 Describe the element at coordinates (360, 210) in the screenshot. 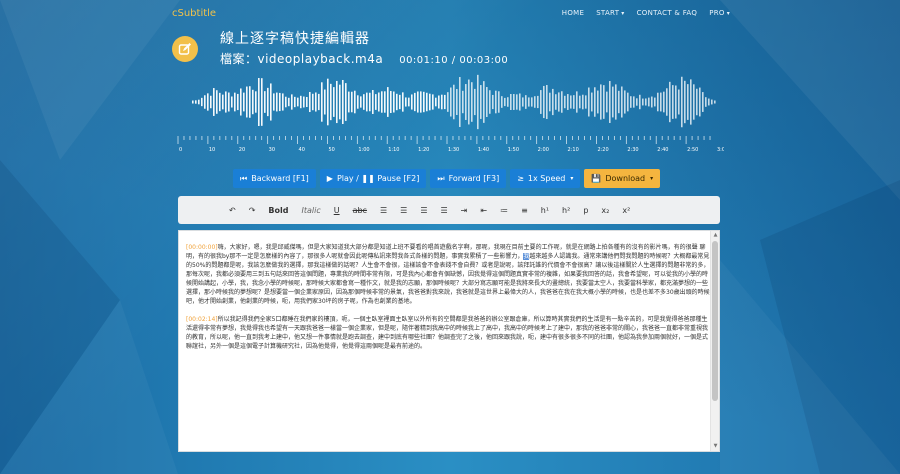

I see `strikethrough-button: abc` at that location.